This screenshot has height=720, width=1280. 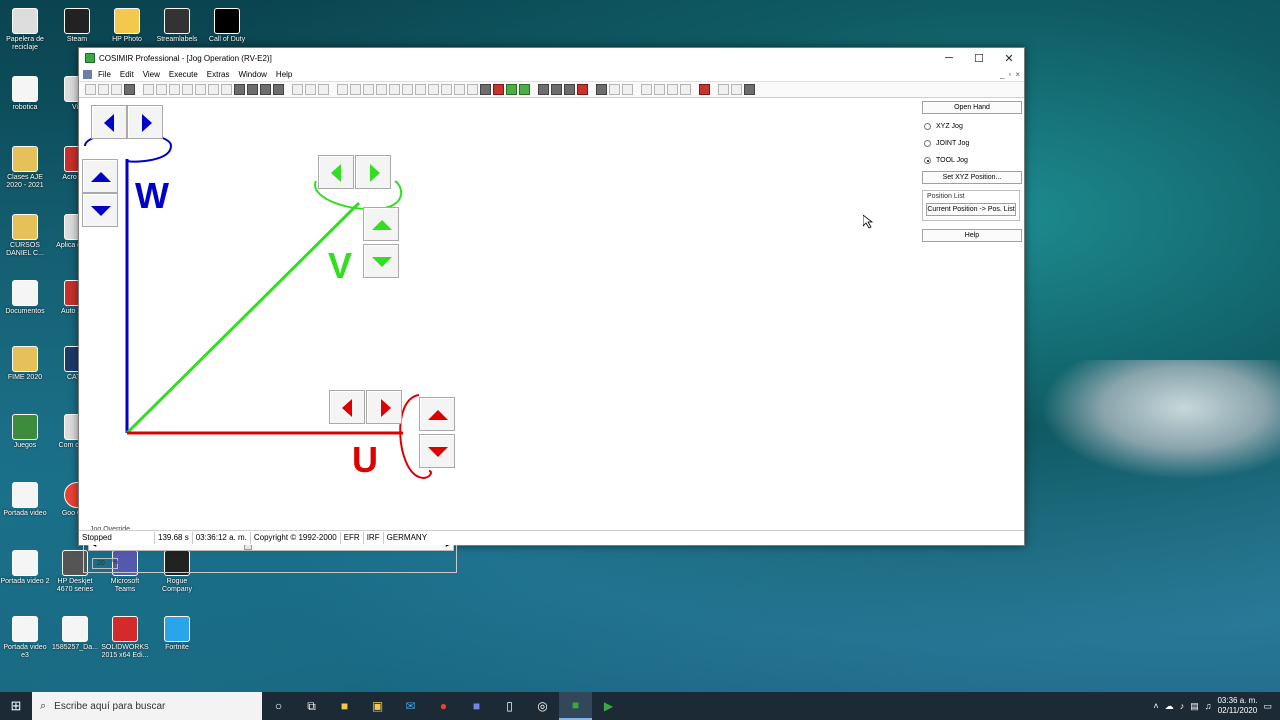 What do you see at coordinates (410, 706) in the screenshot?
I see `taskbar-mail: ✉` at bounding box center [410, 706].